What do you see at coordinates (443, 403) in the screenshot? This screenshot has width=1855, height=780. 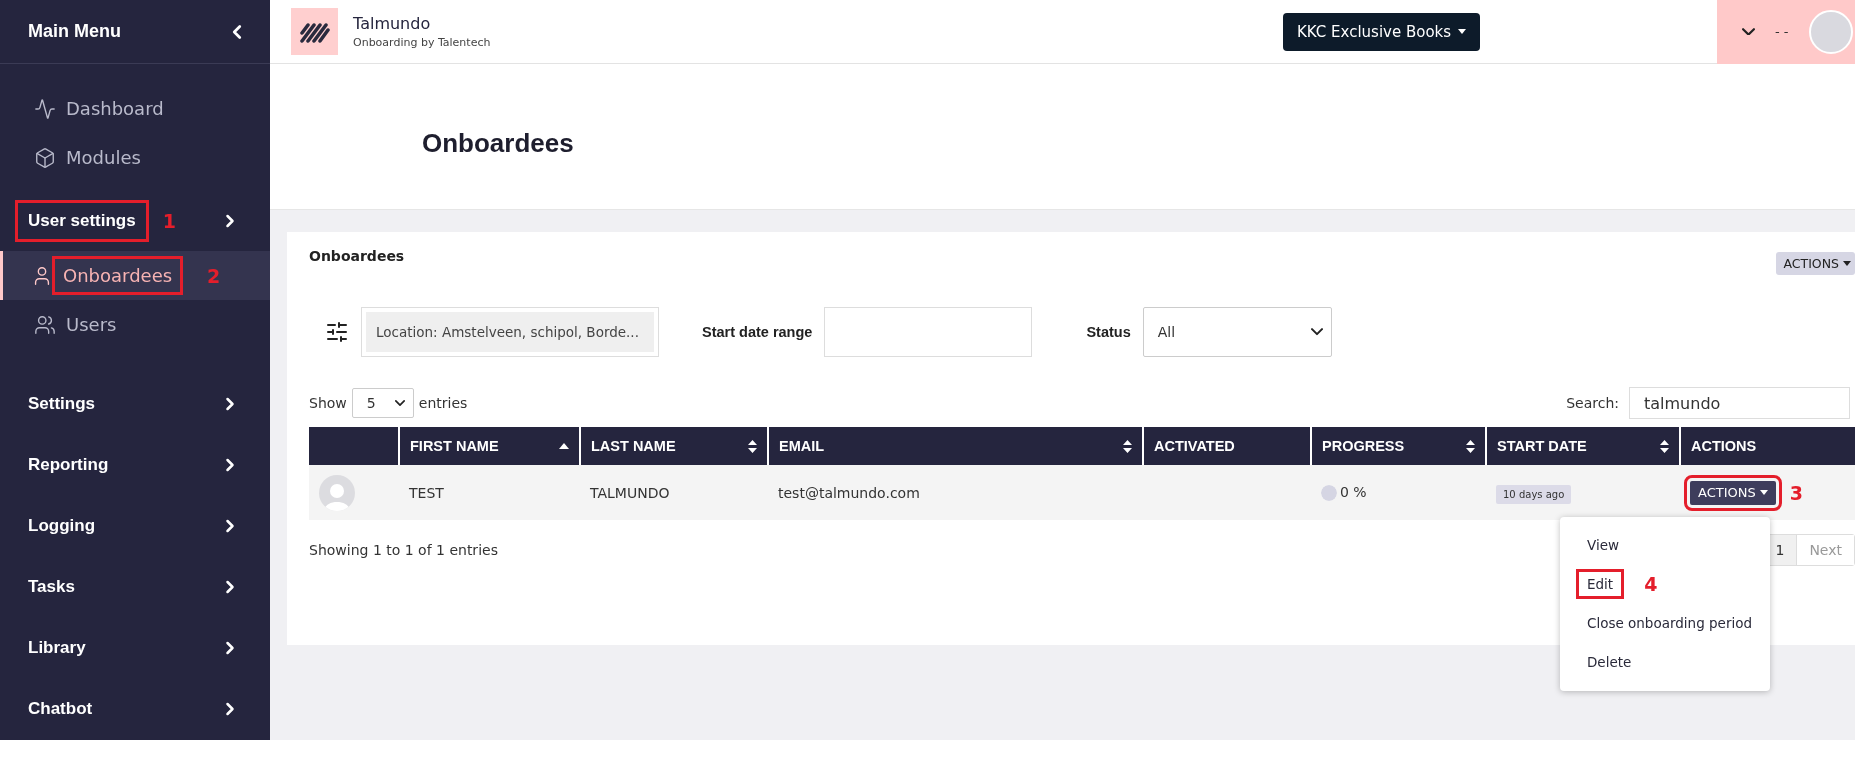 I see `length-label: entries` at bounding box center [443, 403].